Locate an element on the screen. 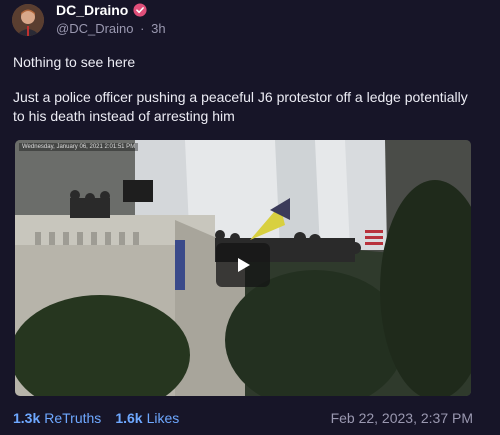 This screenshot has height=435, width=500. author-name-row: DC_Draino is located at coordinates (101, 10).